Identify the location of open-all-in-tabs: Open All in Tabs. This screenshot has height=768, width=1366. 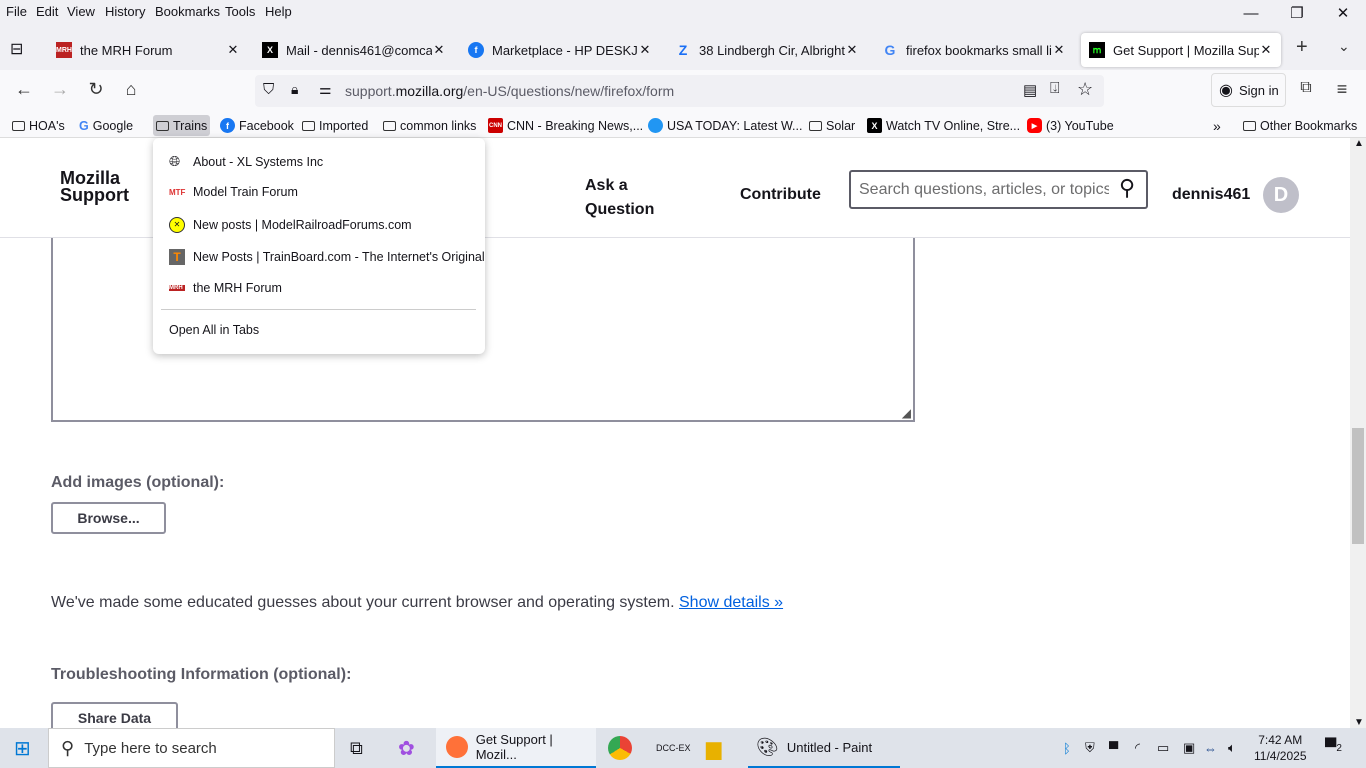
(214, 330).